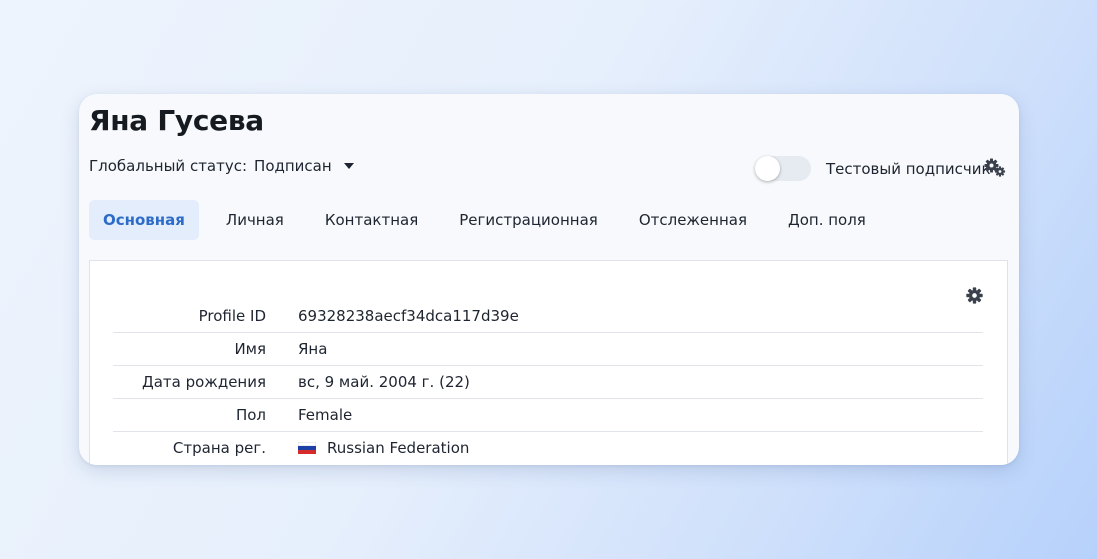 This screenshot has height=559, width=1097. I want to click on field-first-name: Имя Яна, so click(548, 349).